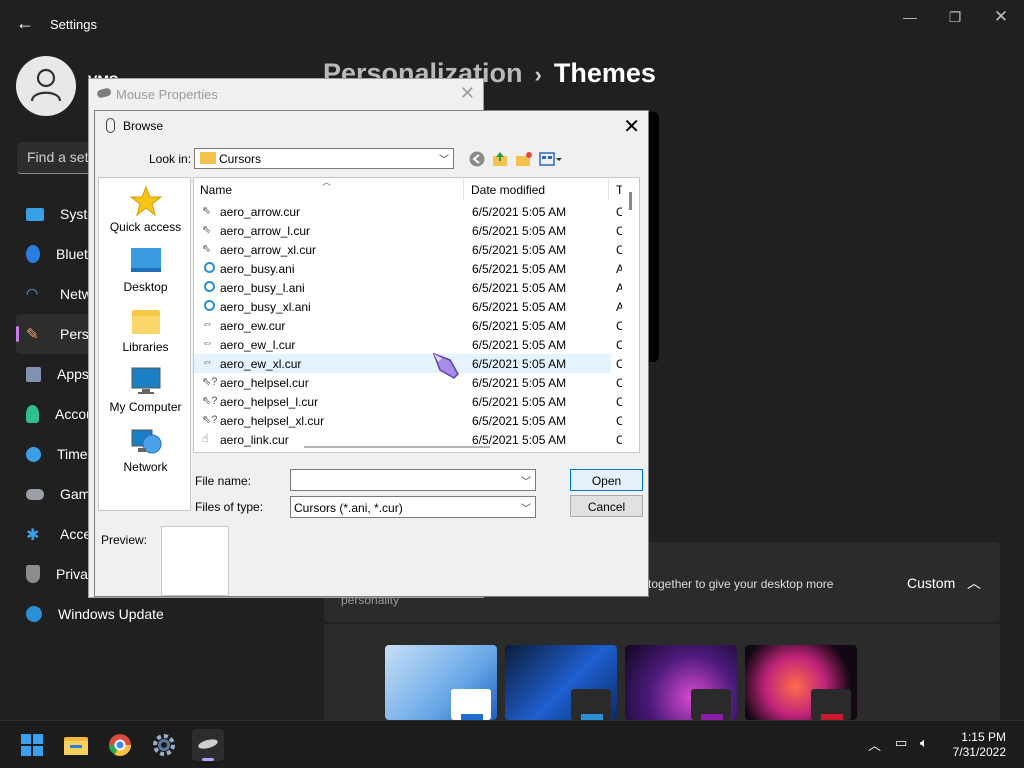  Describe the element at coordinates (348, 508) in the screenshot. I see `files-of-type-value: Cursors (*.ani, *.cur)` at that location.